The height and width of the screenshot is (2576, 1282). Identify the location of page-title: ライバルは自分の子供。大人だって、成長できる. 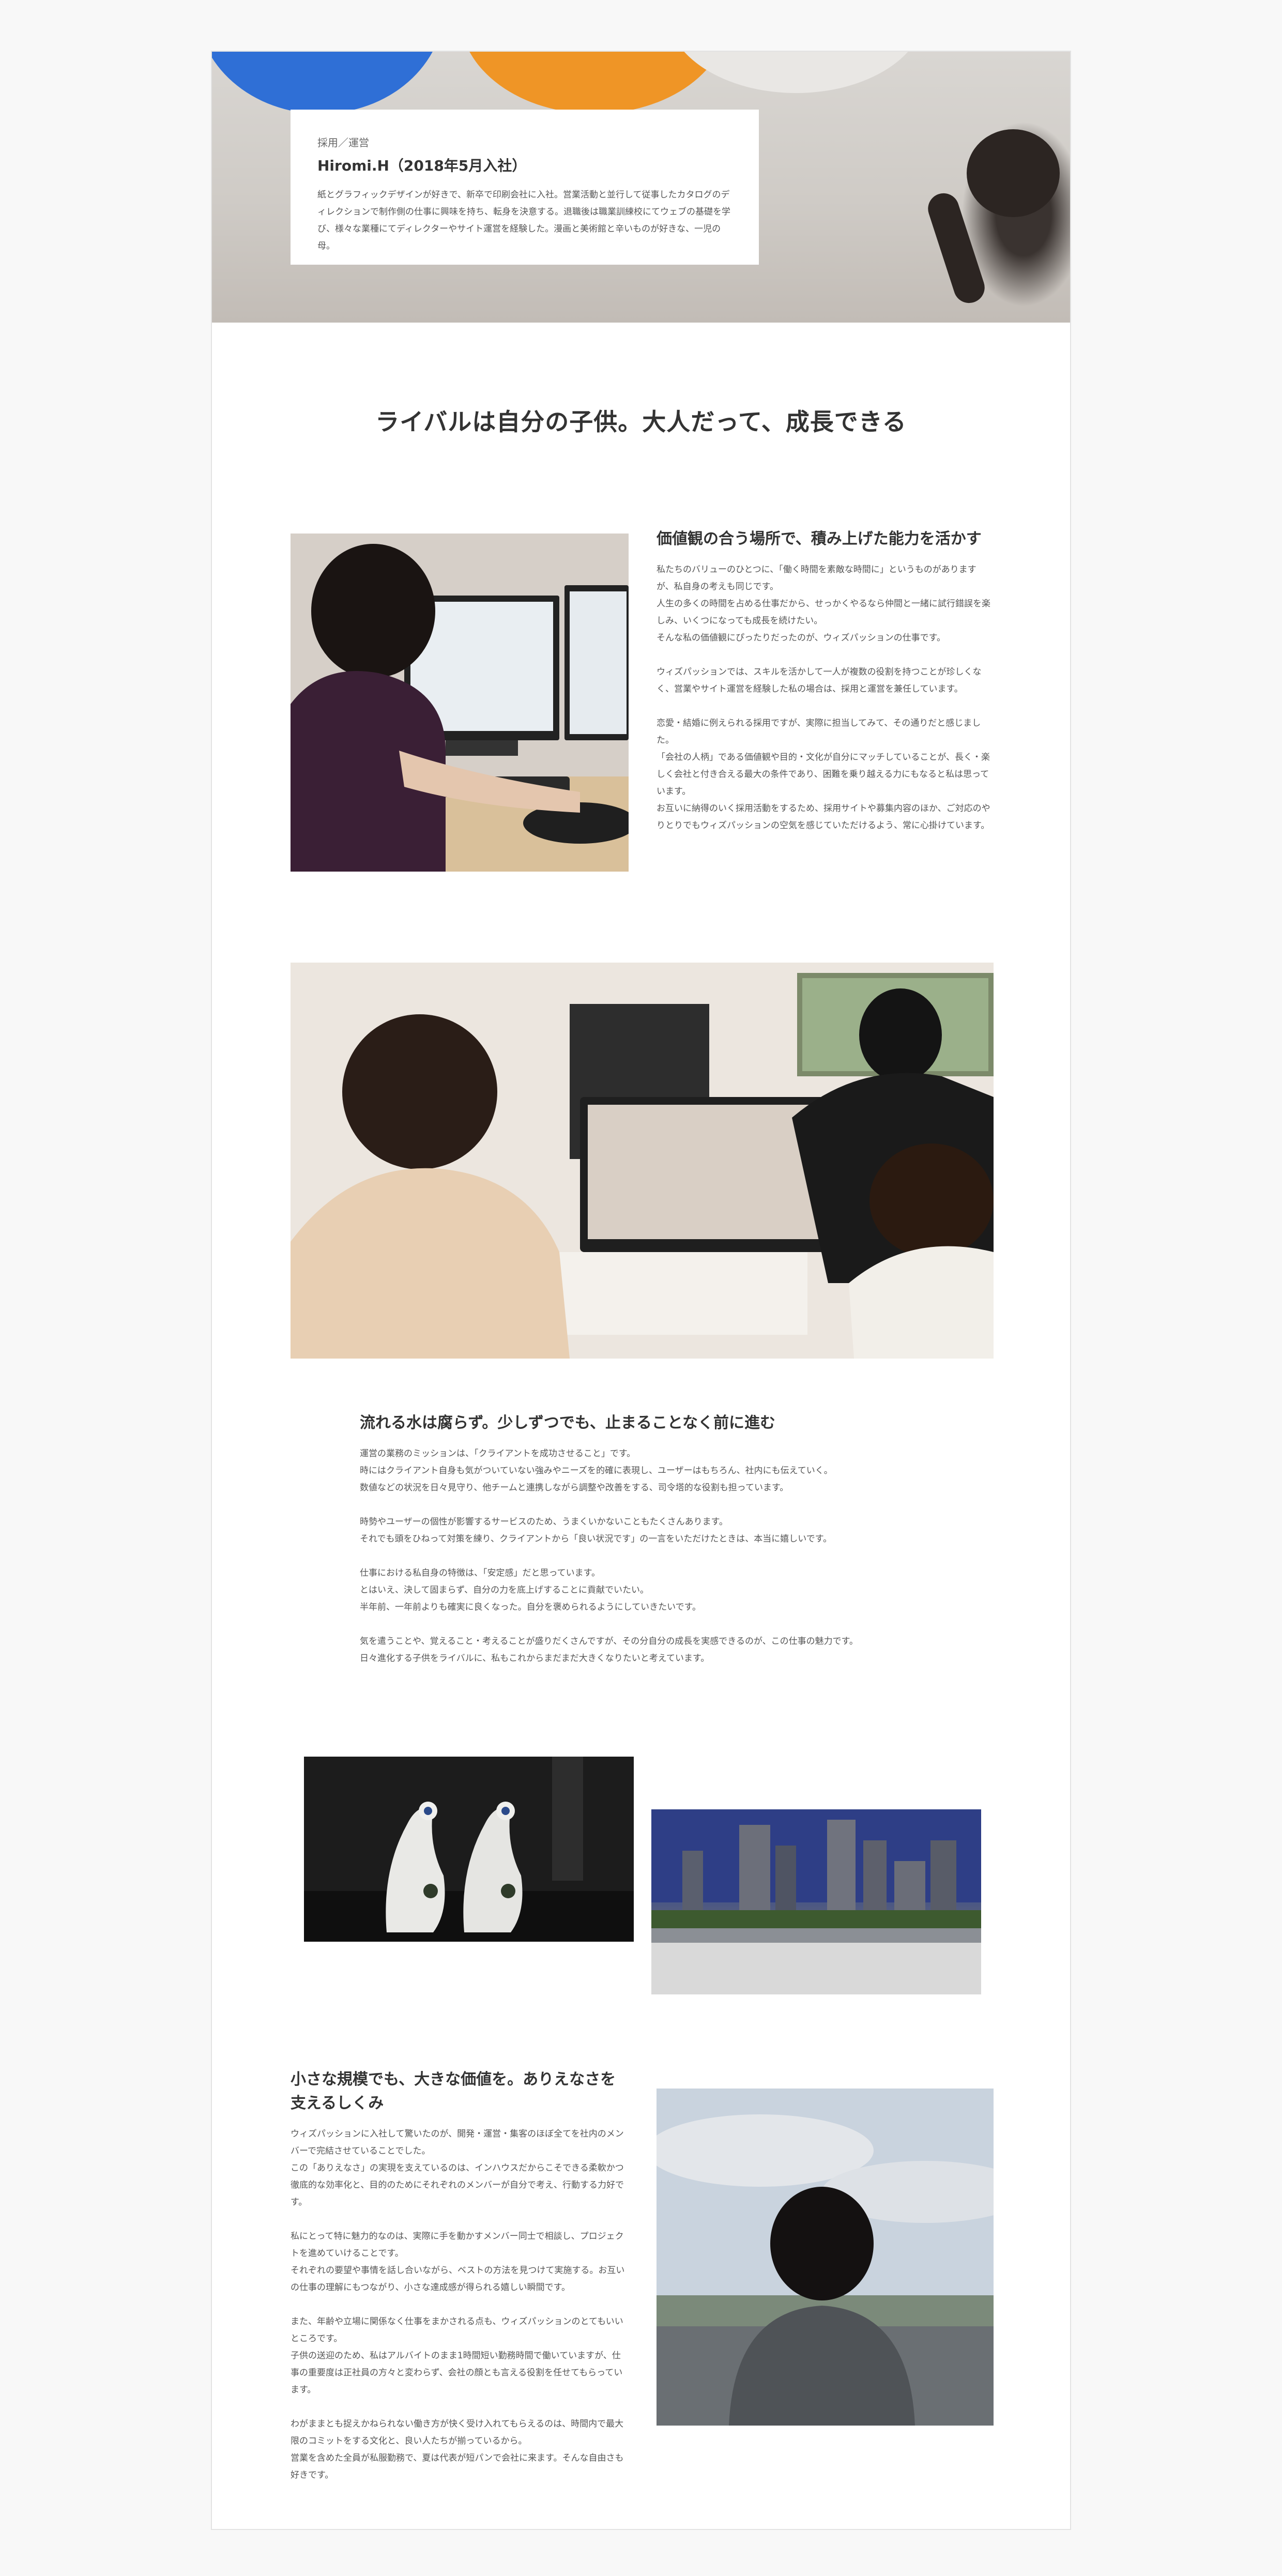
(641, 422).